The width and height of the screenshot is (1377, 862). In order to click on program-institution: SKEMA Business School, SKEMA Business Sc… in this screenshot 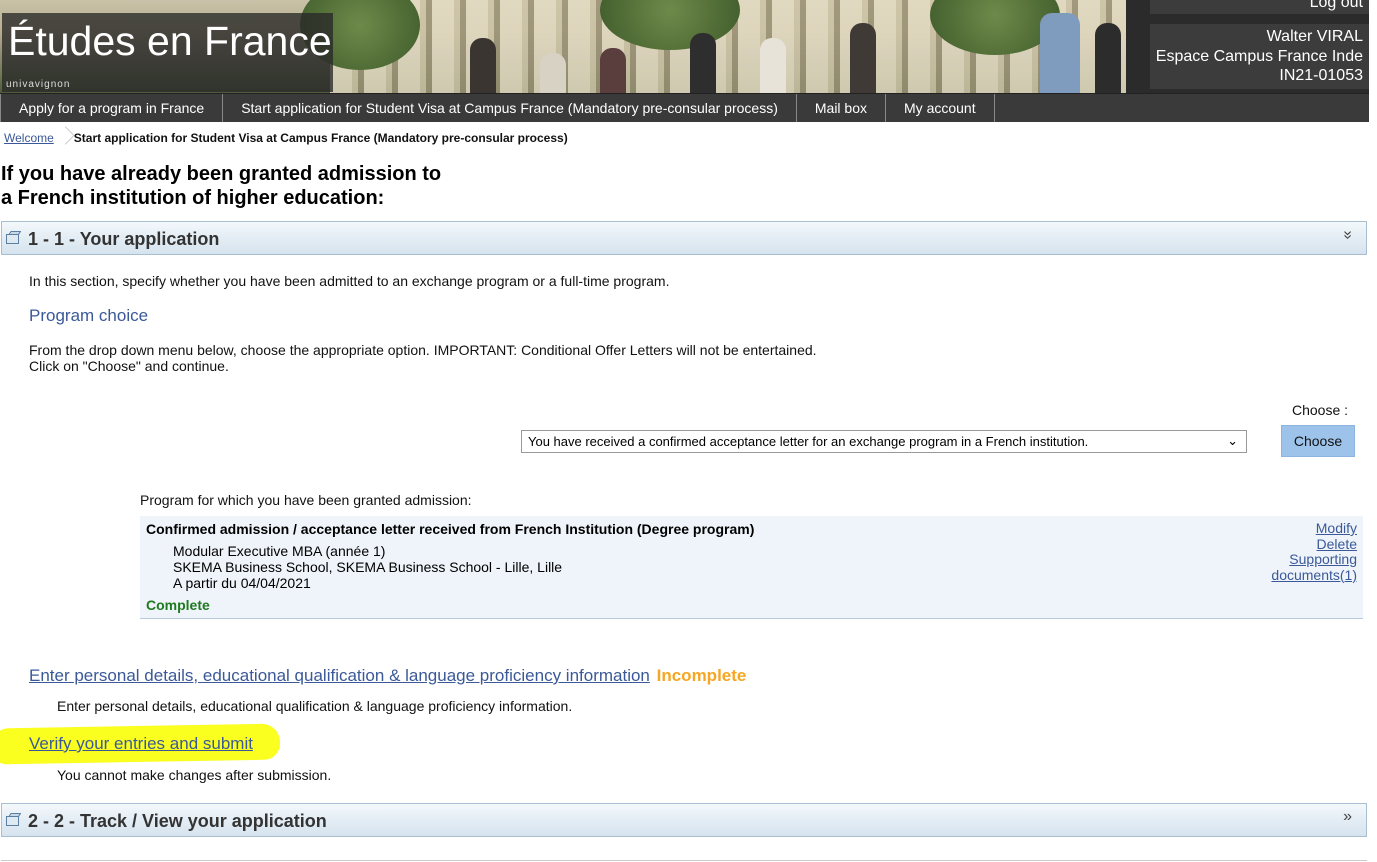, I will do `click(368, 567)`.